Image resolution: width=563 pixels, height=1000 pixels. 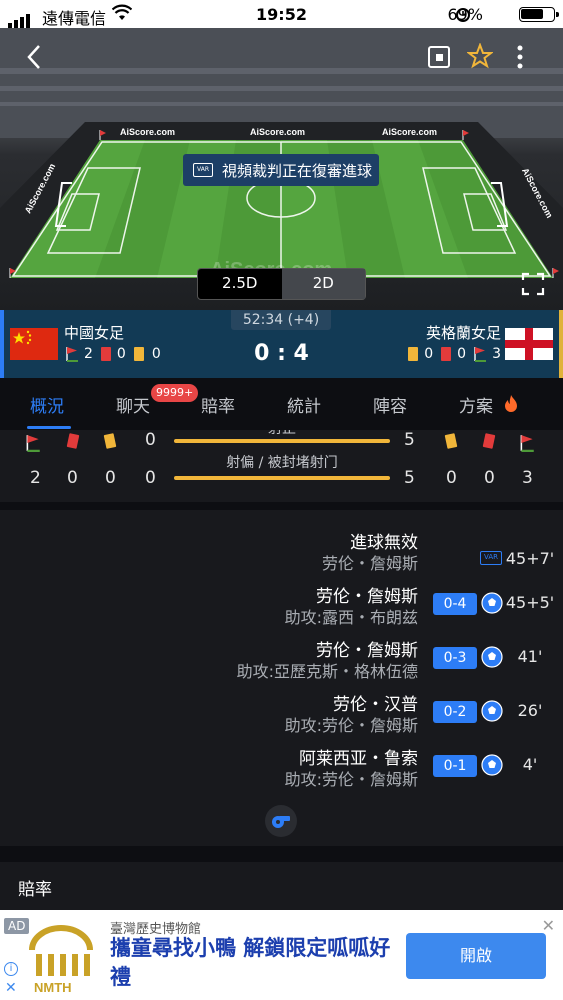 I want to click on ad-tag: AD, so click(x=17, y=926).